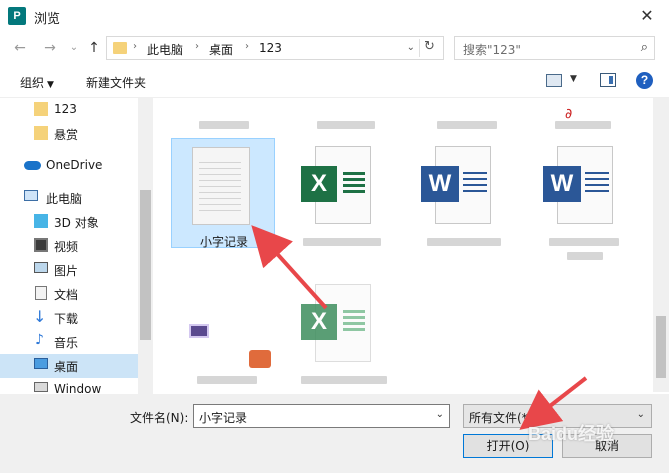 This screenshot has width=669, height=473. I want to click on text-lines-icon, so click(475, 184).